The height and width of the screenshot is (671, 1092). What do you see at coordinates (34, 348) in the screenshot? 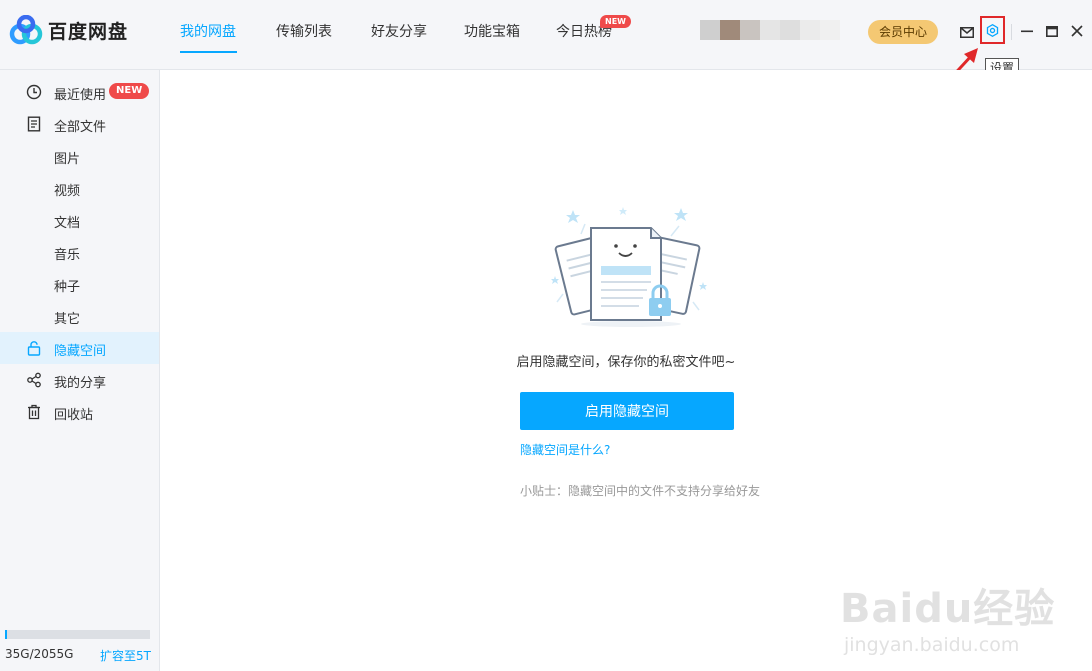
I see `lock-icon` at bounding box center [34, 348].